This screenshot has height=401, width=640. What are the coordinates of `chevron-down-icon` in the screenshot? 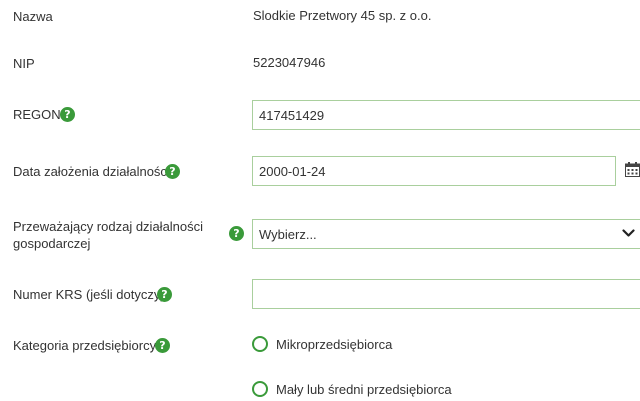 It's located at (628, 233).